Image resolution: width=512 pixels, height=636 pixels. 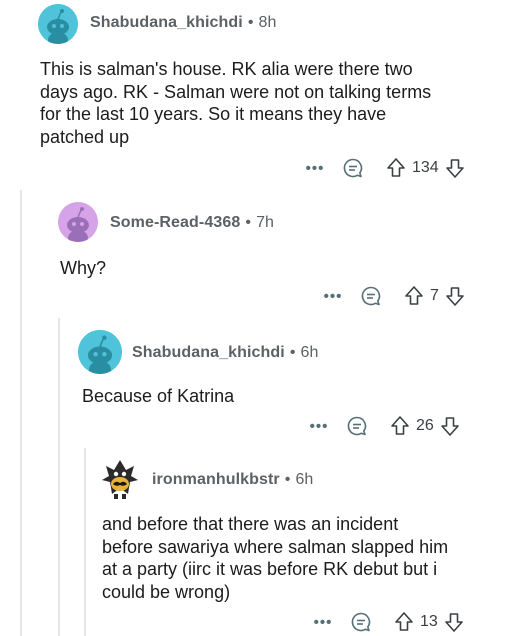 I want to click on vote-count: 13, so click(x=429, y=621).